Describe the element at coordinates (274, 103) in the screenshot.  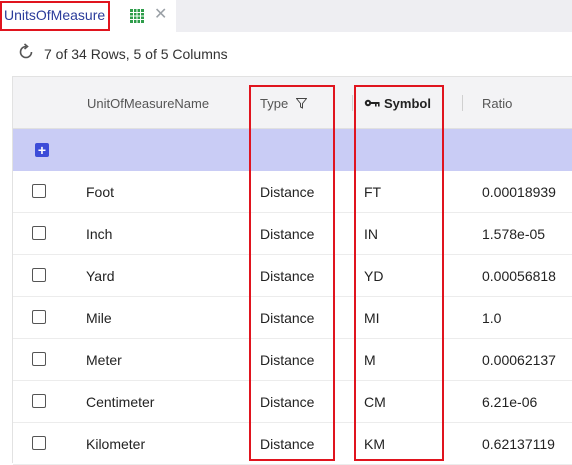
I see `column-header-label: Type` at that location.